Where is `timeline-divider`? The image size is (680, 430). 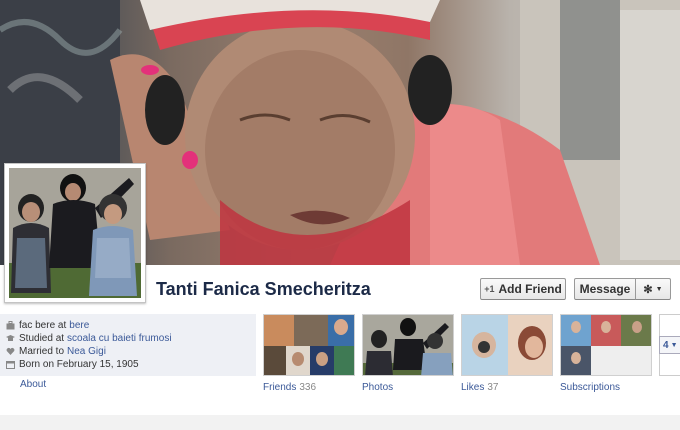 timeline-divider is located at coordinates (340, 422).